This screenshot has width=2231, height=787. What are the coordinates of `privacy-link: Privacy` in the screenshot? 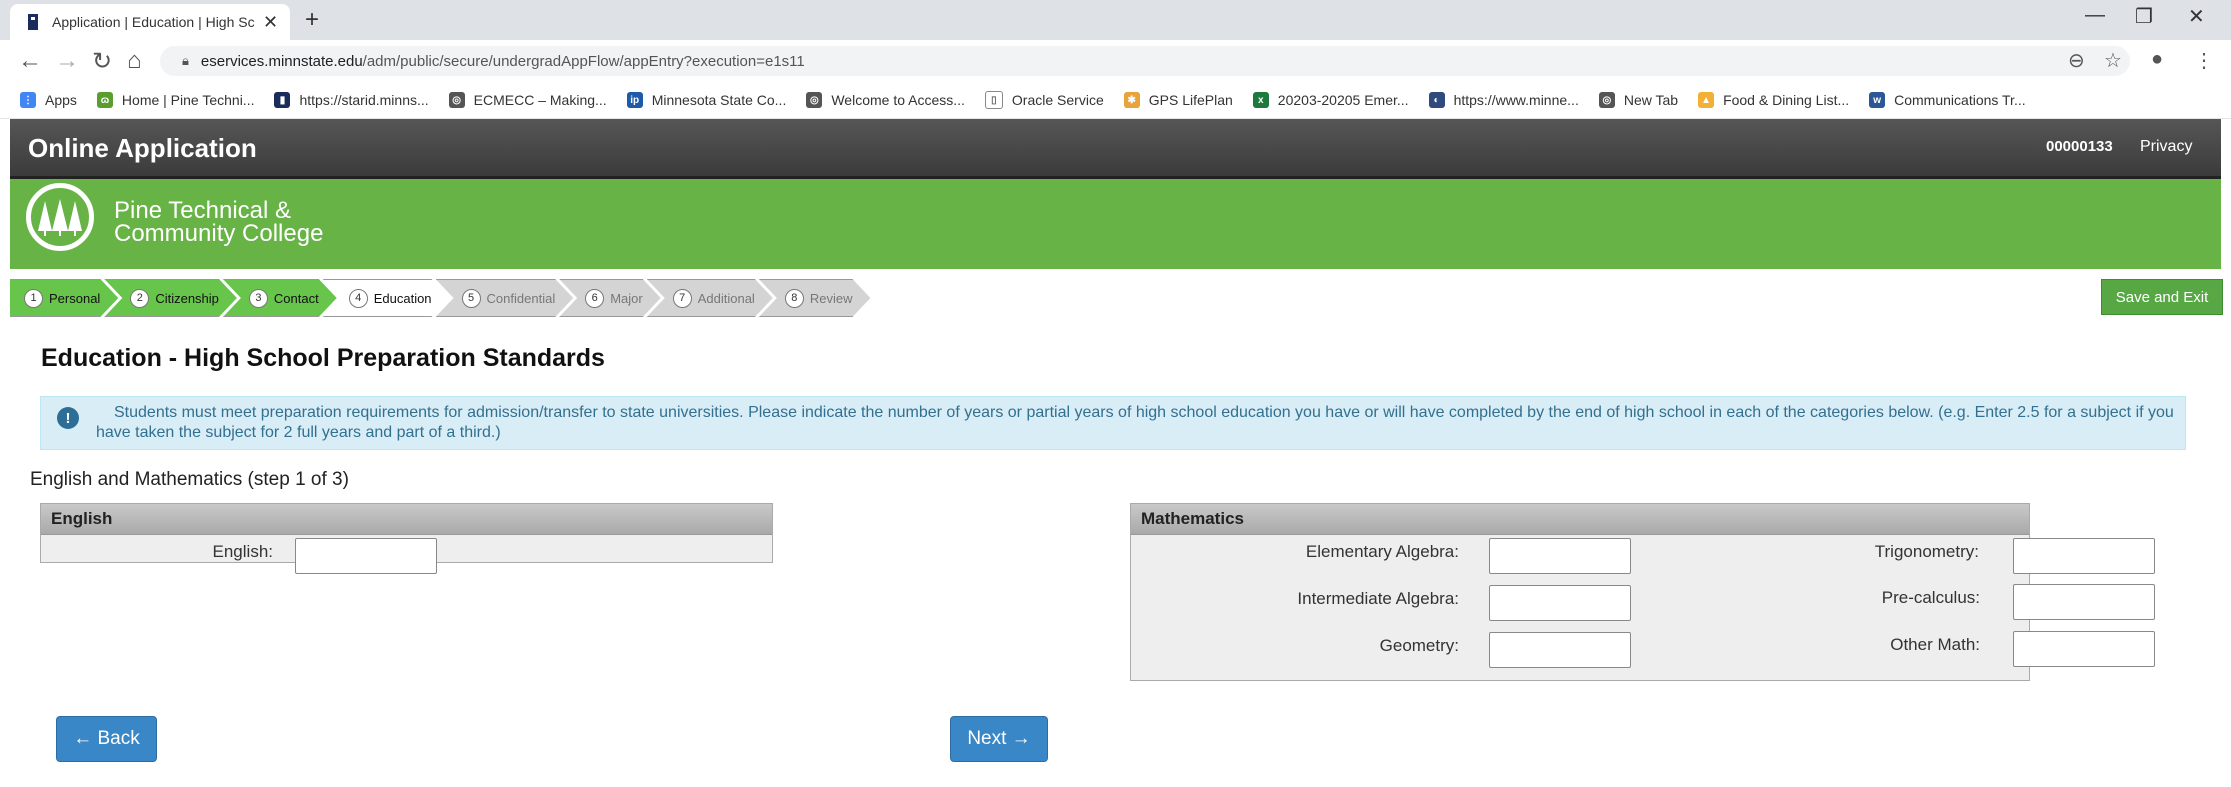 It's located at (2166, 147).